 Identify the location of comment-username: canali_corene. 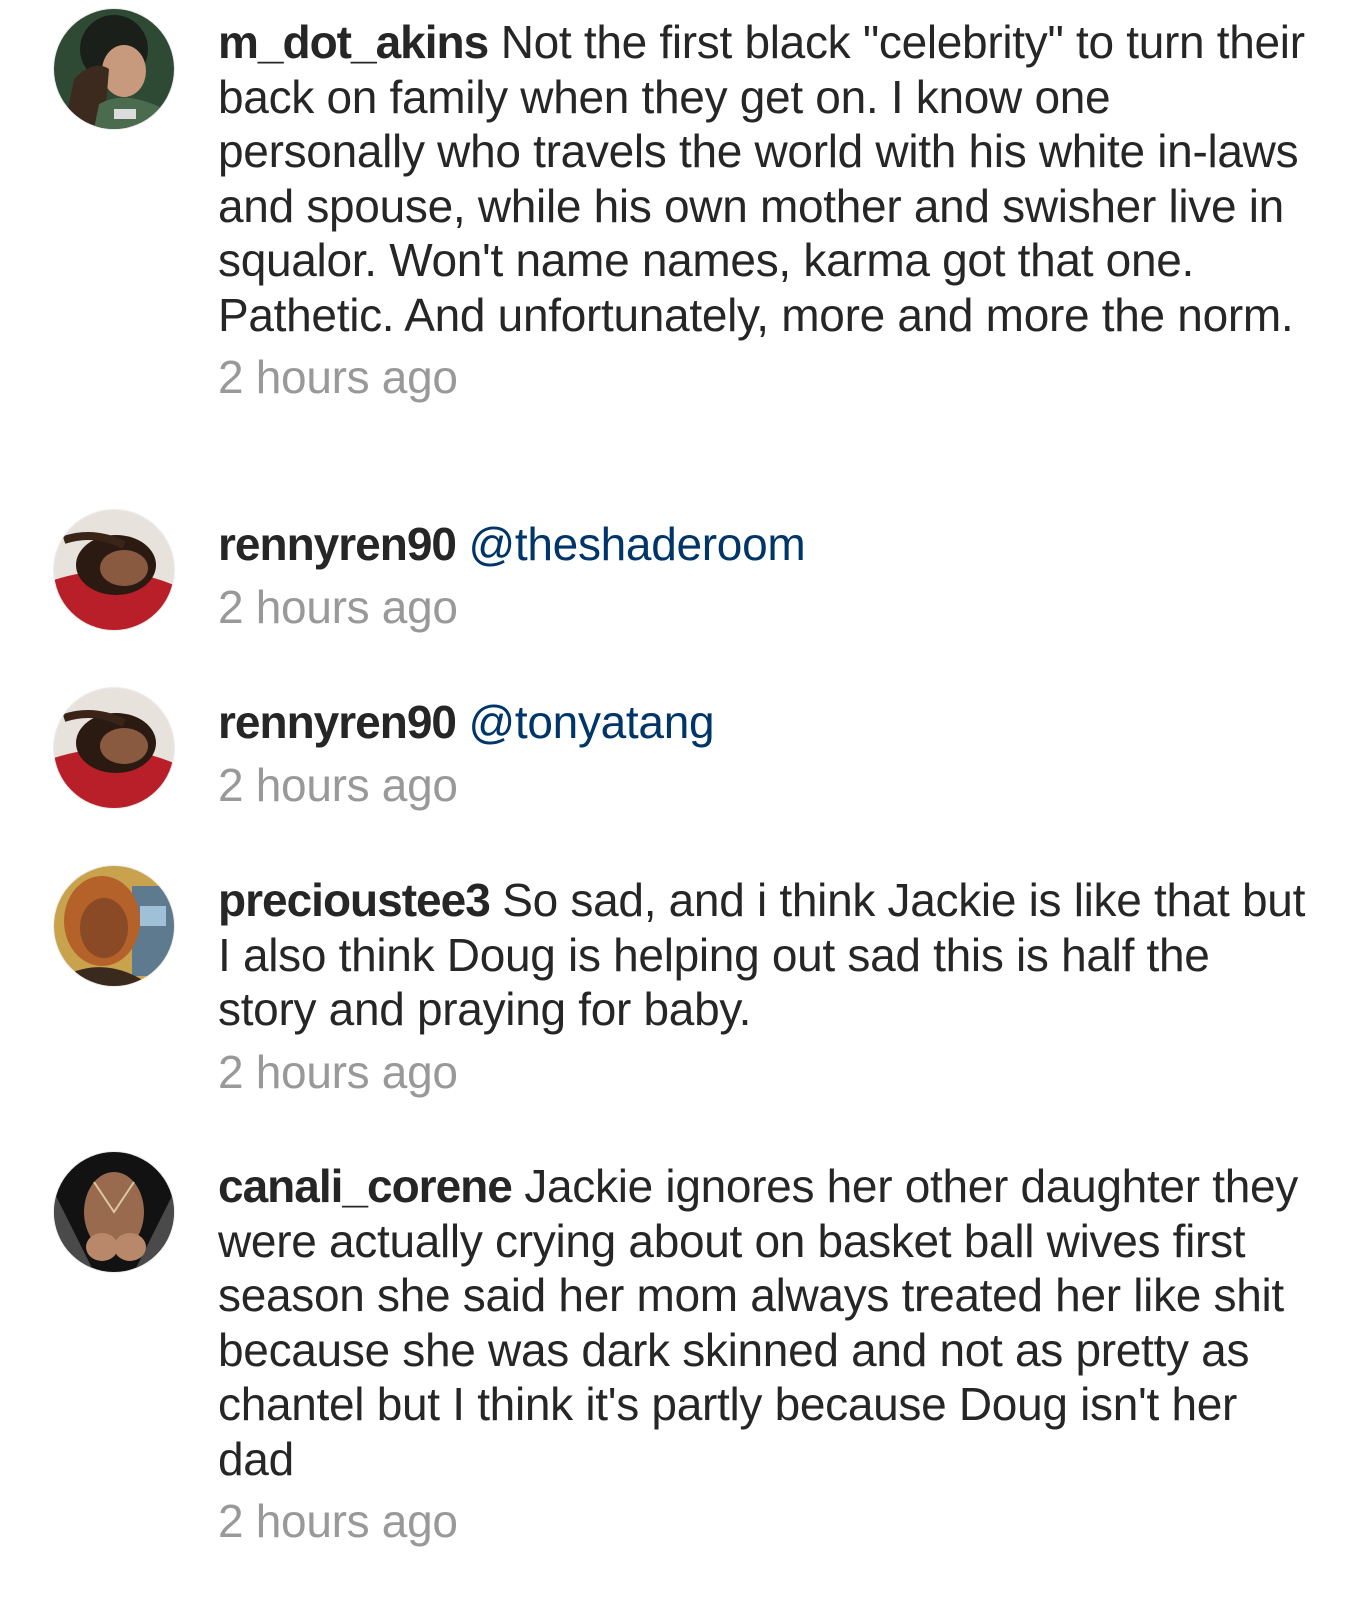
(365, 1186).